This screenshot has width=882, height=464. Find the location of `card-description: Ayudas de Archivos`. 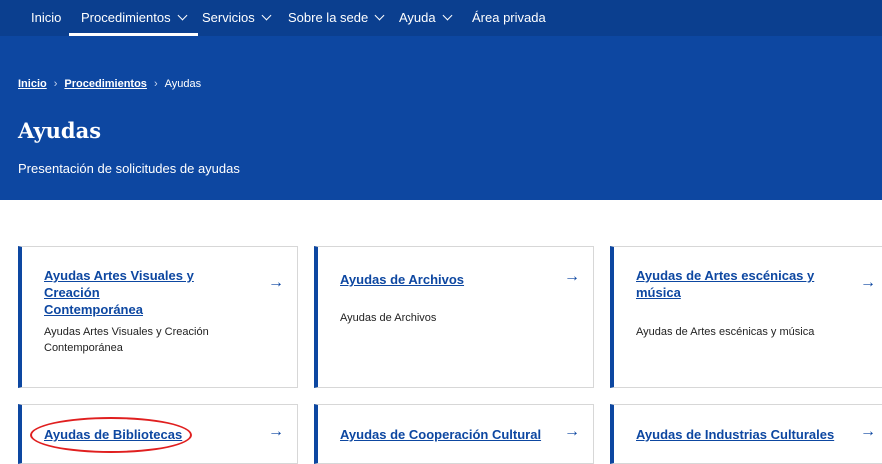

card-description: Ayudas de Archivos is located at coordinates (388, 318).